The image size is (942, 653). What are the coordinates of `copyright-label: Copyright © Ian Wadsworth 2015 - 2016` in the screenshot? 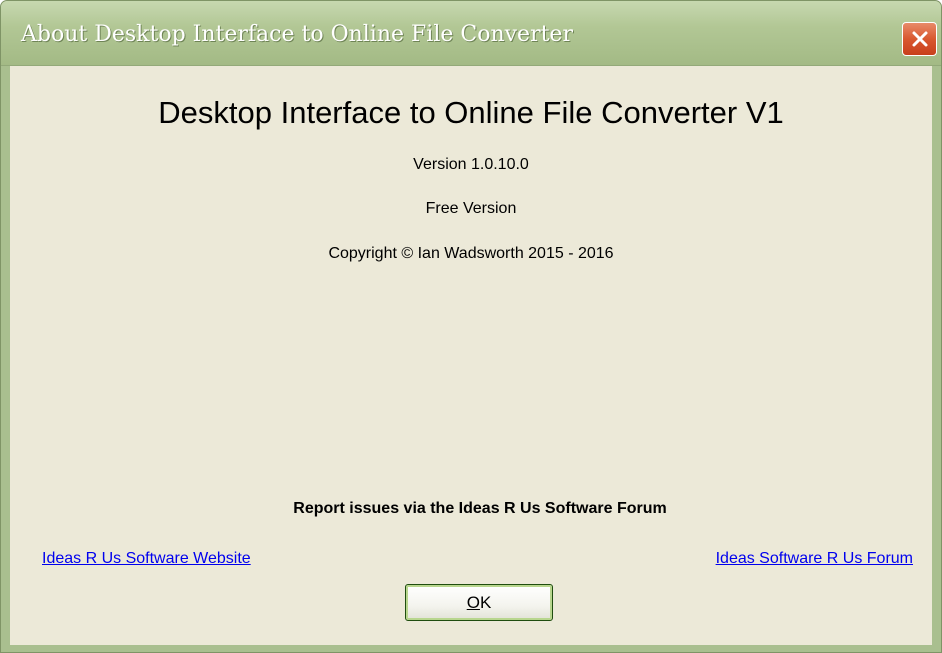 It's located at (471, 253).